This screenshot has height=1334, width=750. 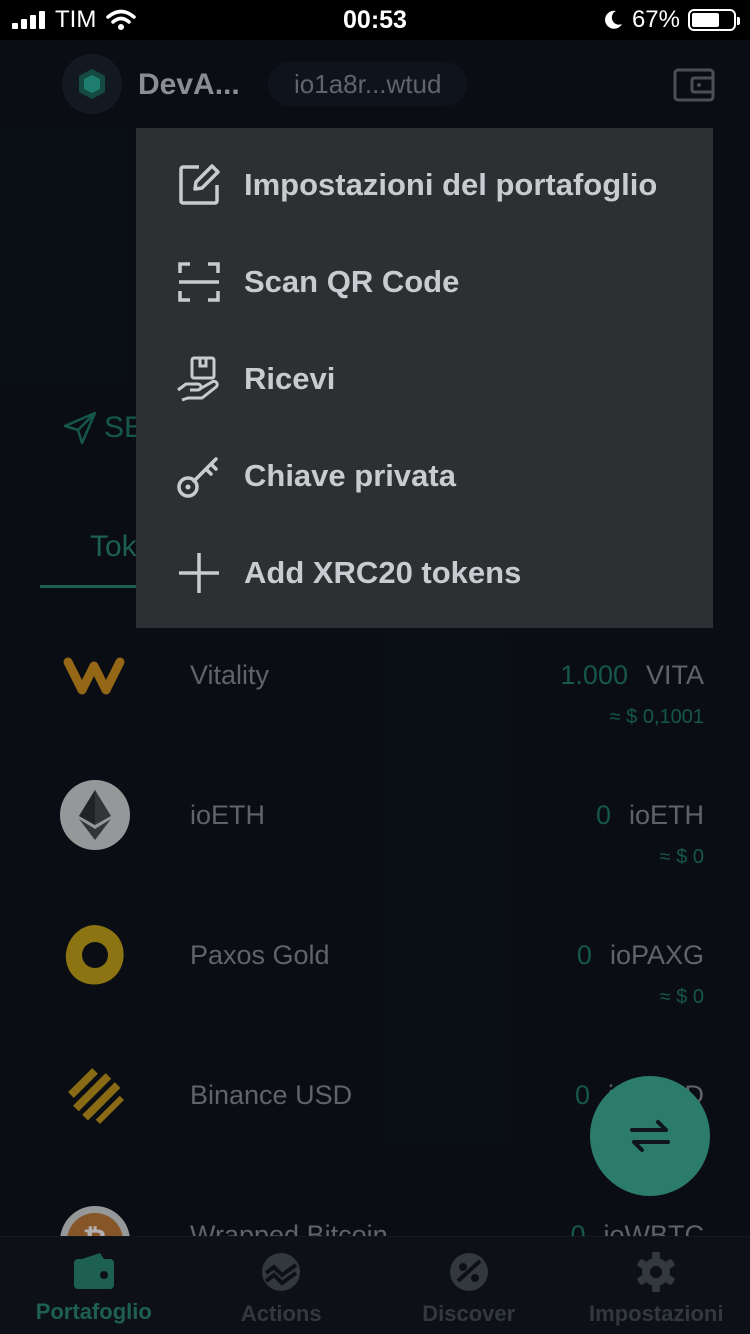 What do you see at coordinates (451, 184) in the screenshot?
I see `menu-item-label: Impostazioni del portafoglio` at bounding box center [451, 184].